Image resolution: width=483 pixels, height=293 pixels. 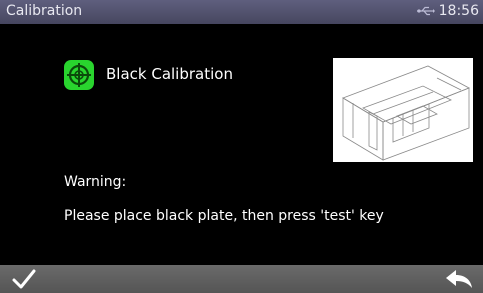 I want to click on calibration-heading: Black Calibration, so click(x=169, y=74).